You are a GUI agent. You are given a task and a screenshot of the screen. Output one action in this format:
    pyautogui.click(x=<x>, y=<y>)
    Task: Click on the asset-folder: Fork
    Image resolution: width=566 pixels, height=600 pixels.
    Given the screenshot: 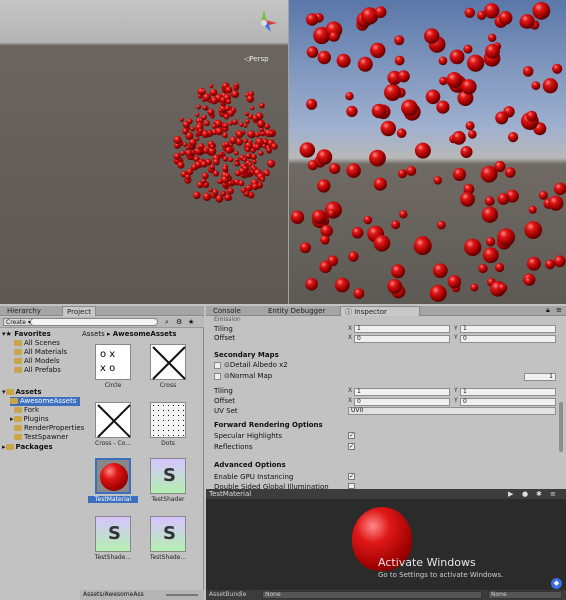 What is the action you would take?
    pyautogui.click(x=26, y=410)
    